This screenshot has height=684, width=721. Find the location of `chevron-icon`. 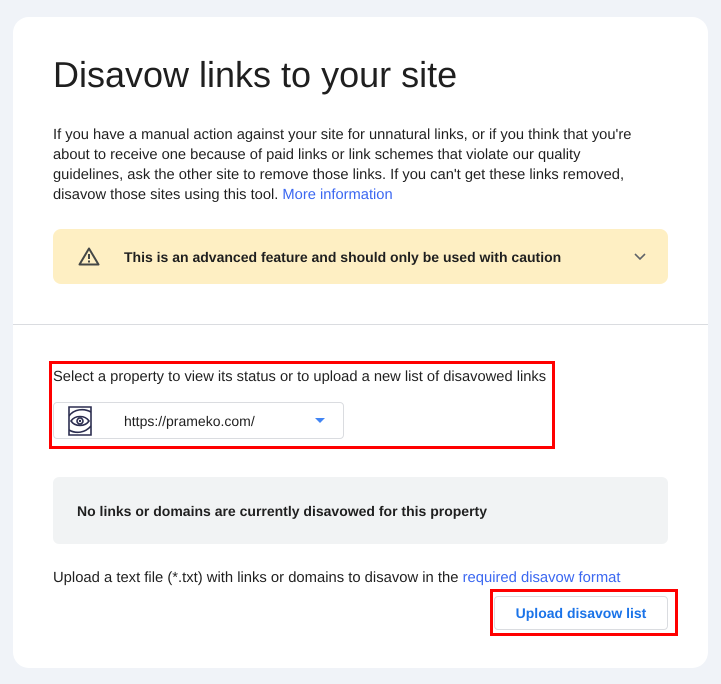

chevron-icon is located at coordinates (640, 256).